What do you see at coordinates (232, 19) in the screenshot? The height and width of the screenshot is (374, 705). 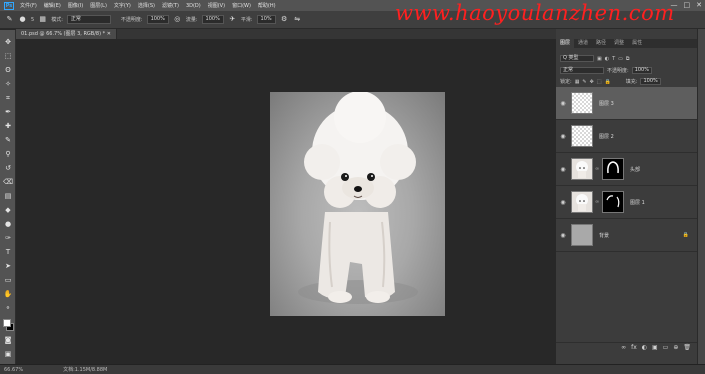 I see `airbrush-icon: ✈` at bounding box center [232, 19].